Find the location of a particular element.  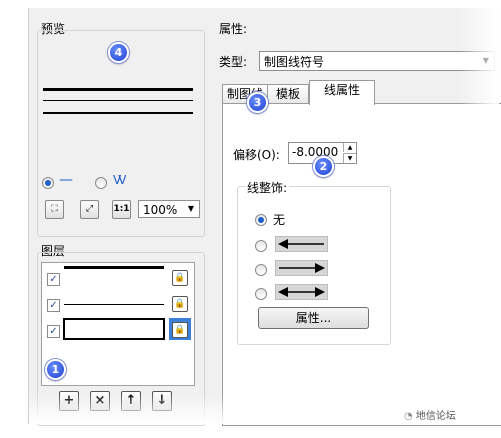

add-layer-button: + is located at coordinates (69, 401).